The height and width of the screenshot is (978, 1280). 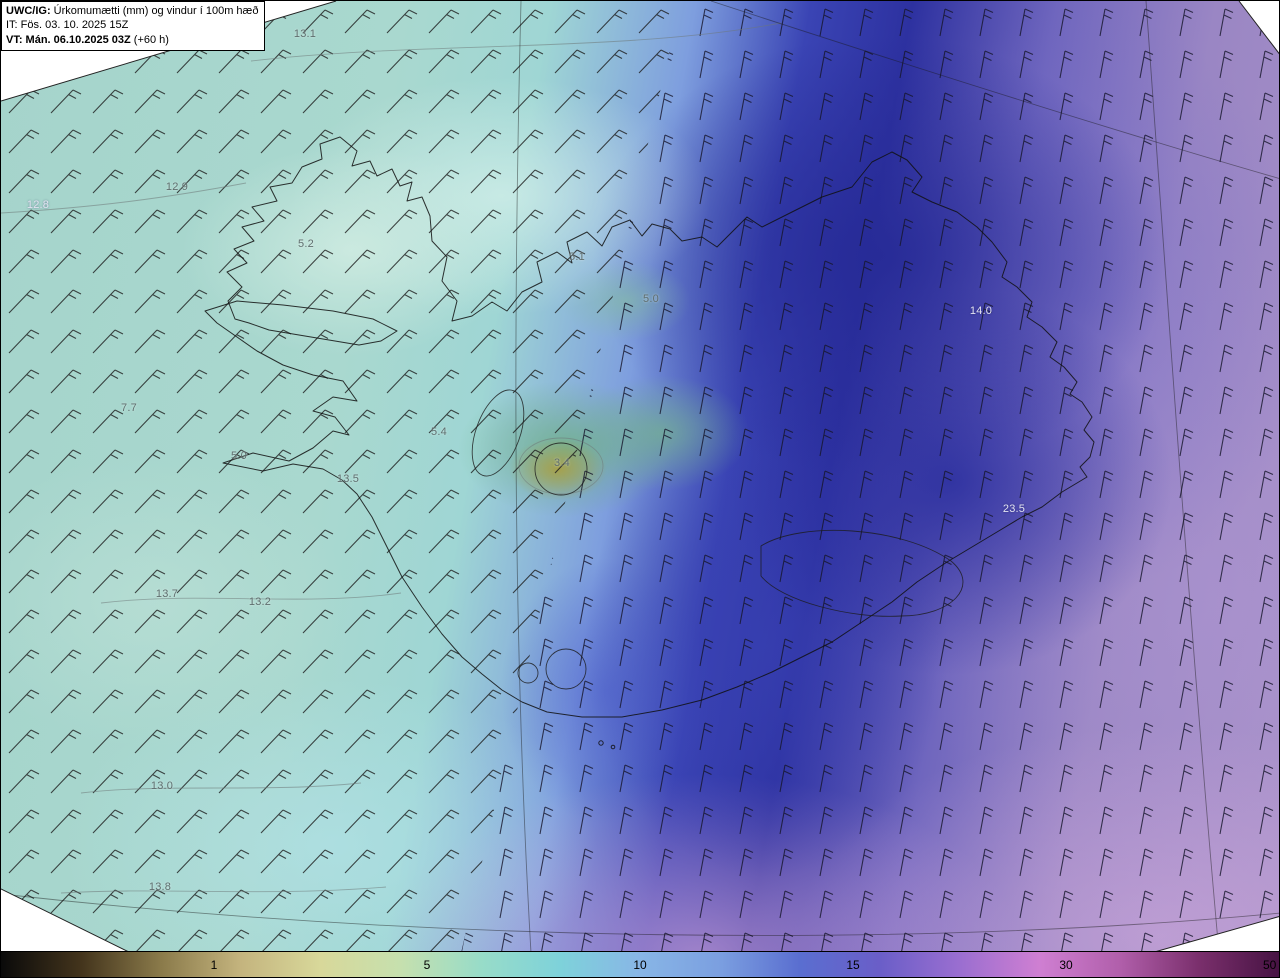 I want to click on colorbar-ticks: 1 5 10 15 30 50, so click(x=640, y=964).